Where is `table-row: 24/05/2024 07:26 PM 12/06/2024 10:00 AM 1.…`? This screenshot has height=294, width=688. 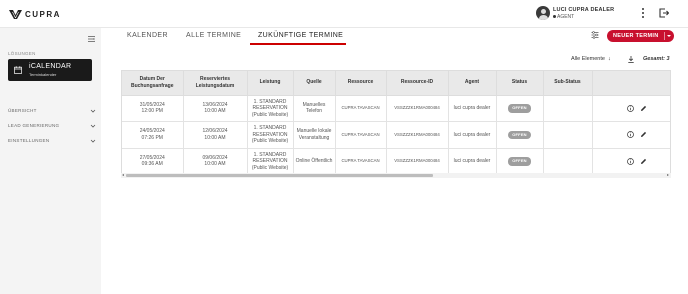
table-row: 24/05/2024 07:26 PM 12/06/2024 10:00 AM 1.… is located at coordinates (396, 135).